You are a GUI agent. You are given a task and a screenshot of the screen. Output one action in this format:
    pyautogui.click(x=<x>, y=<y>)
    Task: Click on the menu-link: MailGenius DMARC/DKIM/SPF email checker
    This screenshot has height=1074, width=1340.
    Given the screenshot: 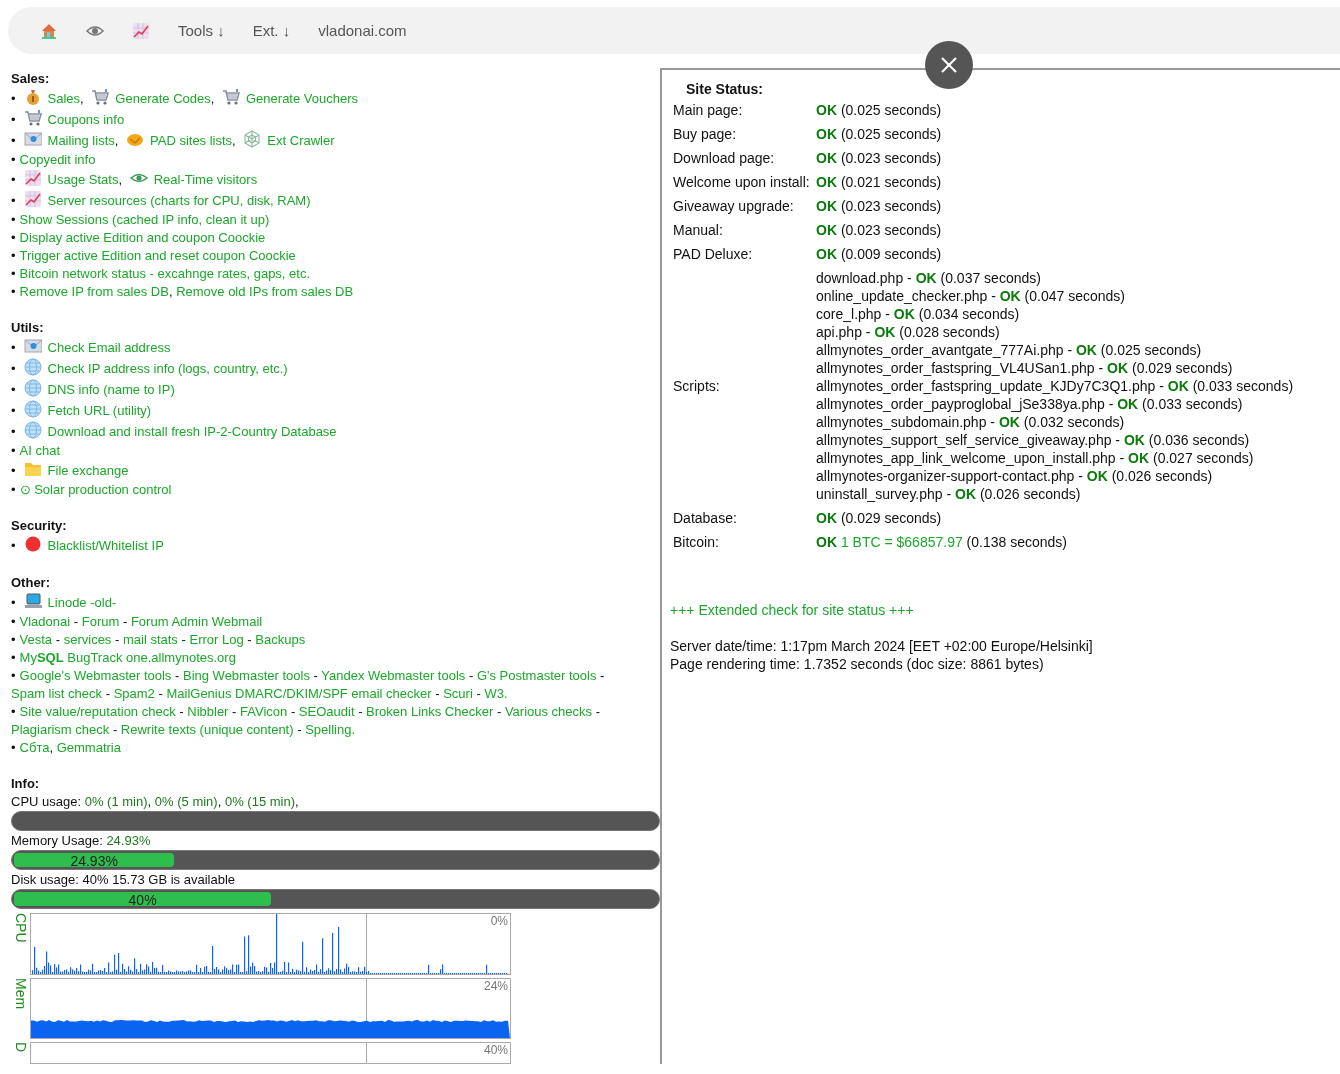 What is the action you would take?
    pyautogui.click(x=299, y=693)
    